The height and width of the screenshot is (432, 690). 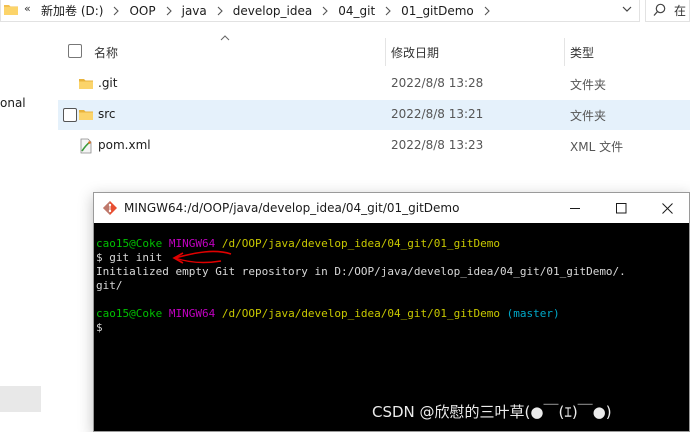 What do you see at coordinates (492, 412) in the screenshot?
I see `watermark: CSDN @欣慰的三叶草(●￣(ｴ)￣●)` at bounding box center [492, 412].